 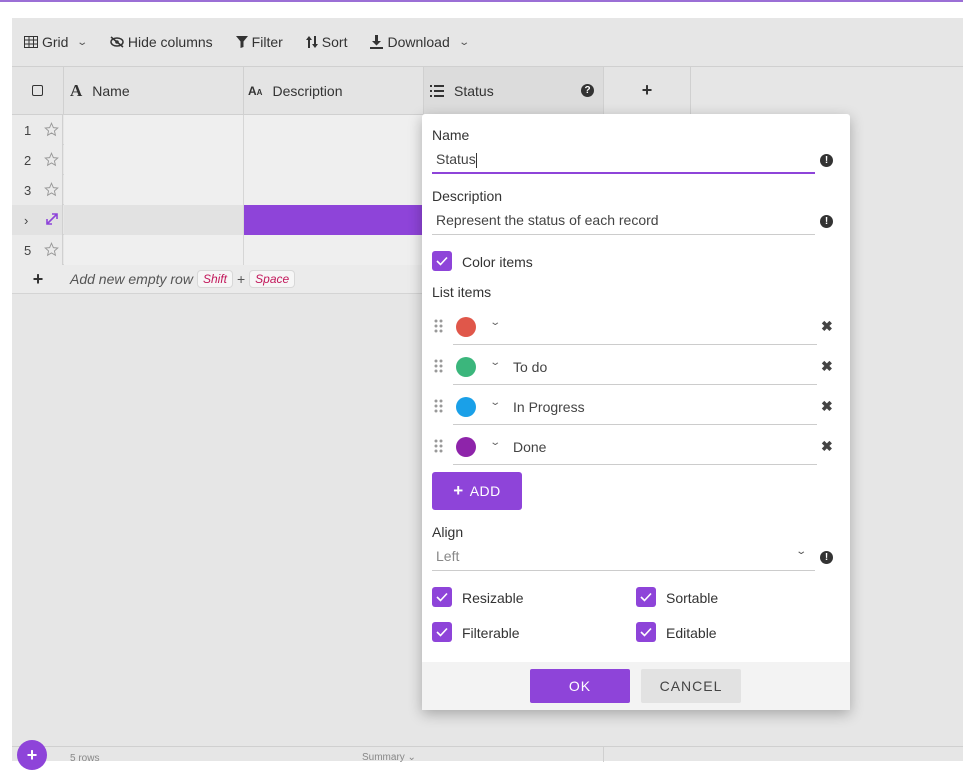 I want to click on sortable-label: Sortable, so click(x=692, y=598).